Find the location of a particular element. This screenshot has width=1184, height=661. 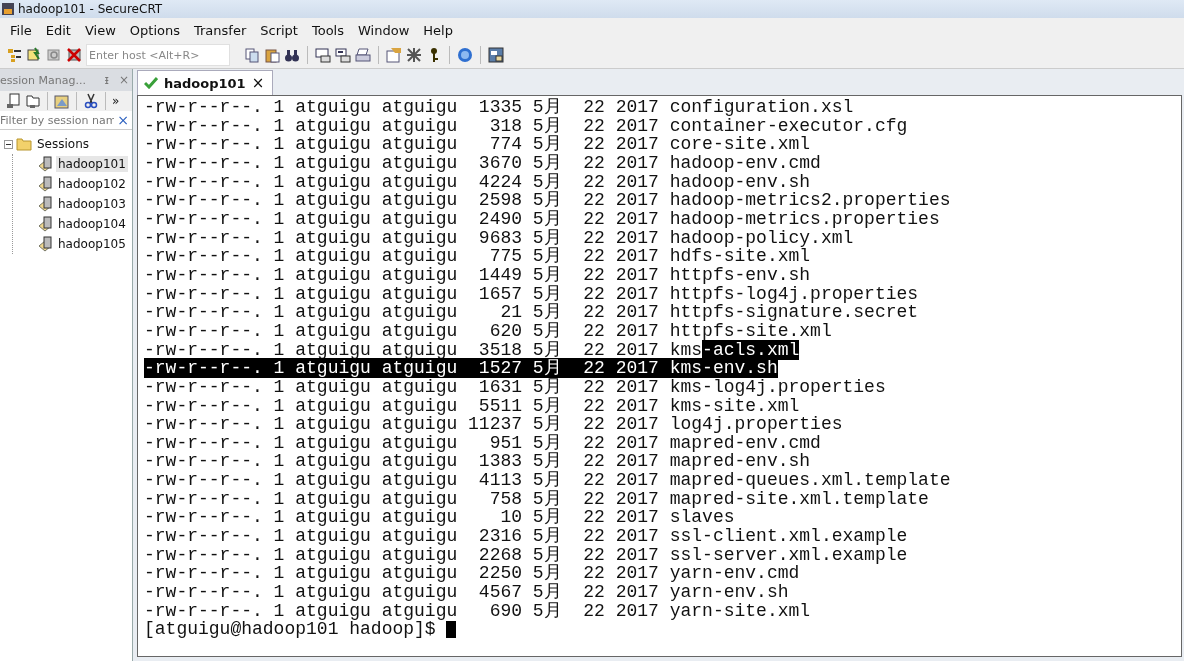

tree-item: hadoop105 is located at coordinates (92, 244).